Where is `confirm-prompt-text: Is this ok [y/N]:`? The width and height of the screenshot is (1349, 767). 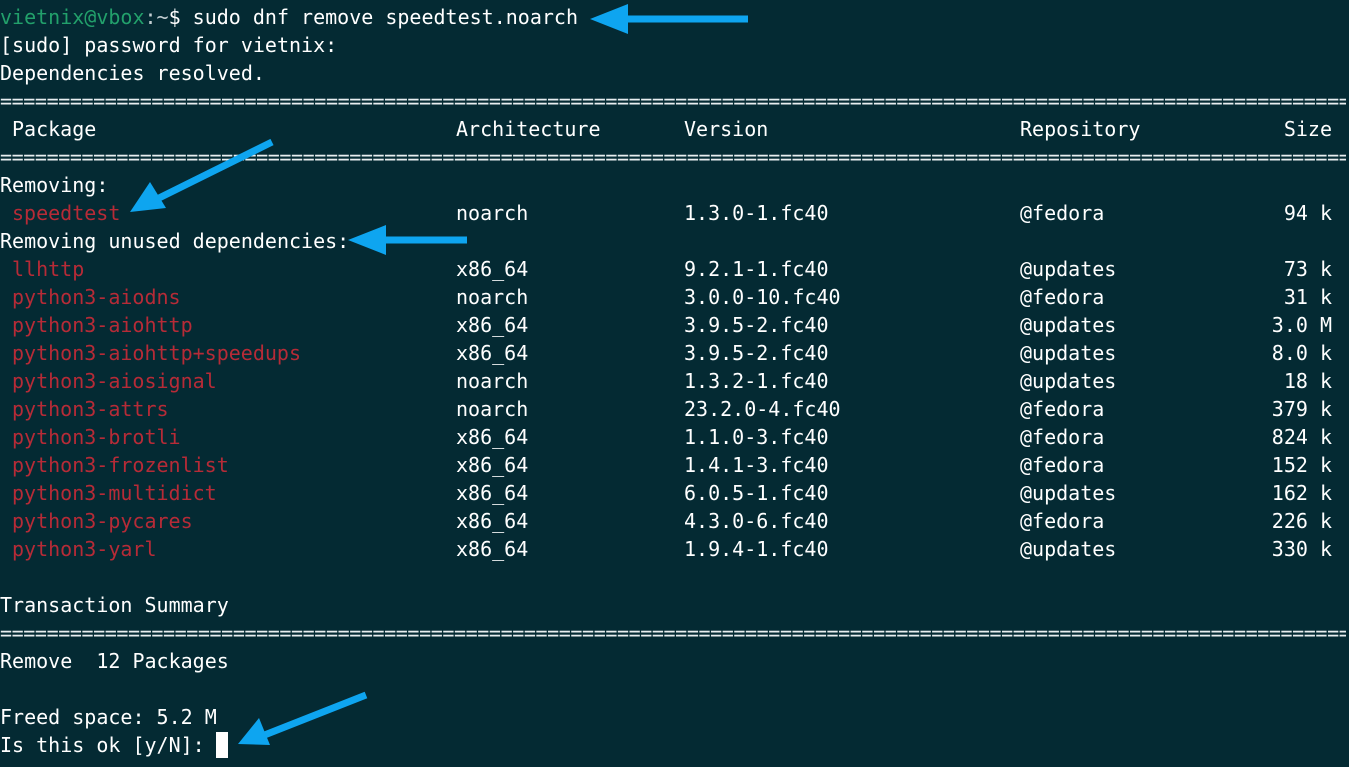 confirm-prompt-text: Is this ok [y/N]: is located at coordinates (108, 745).